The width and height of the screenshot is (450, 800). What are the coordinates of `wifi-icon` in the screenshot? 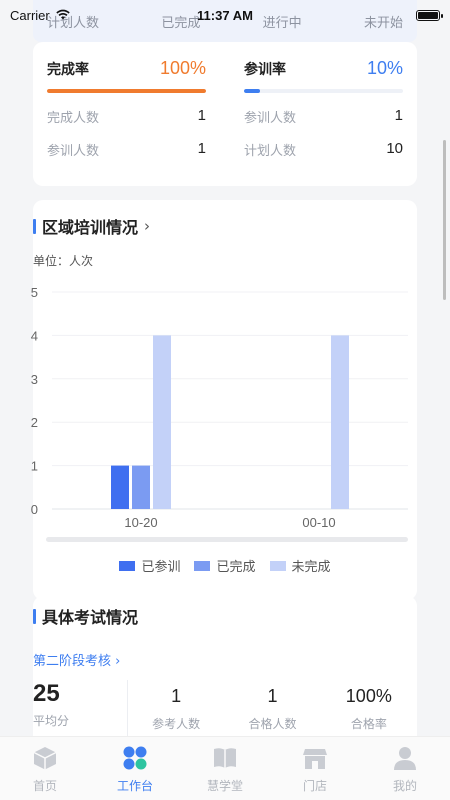 It's located at (63, 15).